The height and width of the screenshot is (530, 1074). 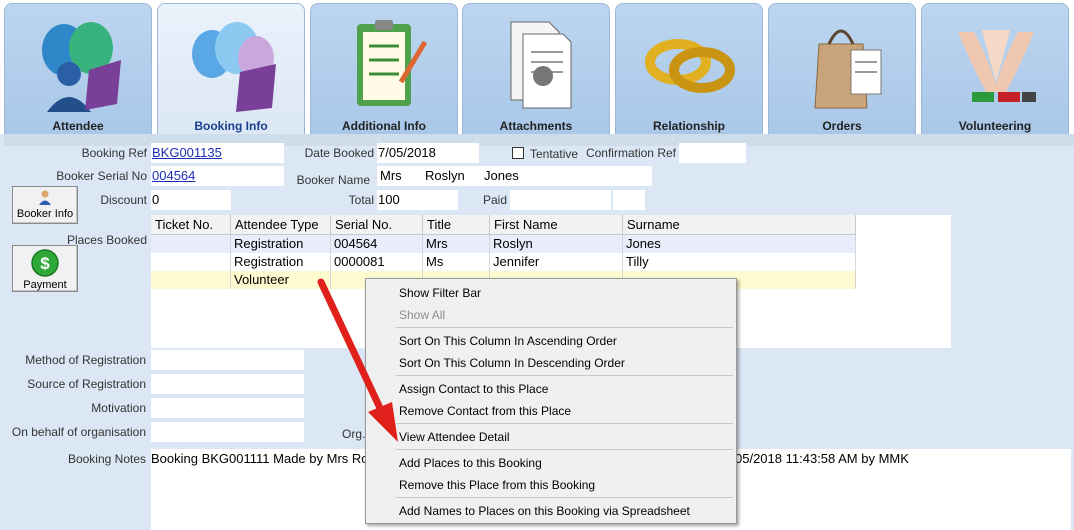 What do you see at coordinates (357, 360) in the screenshot?
I see `annotation-arrow-icon` at bounding box center [357, 360].